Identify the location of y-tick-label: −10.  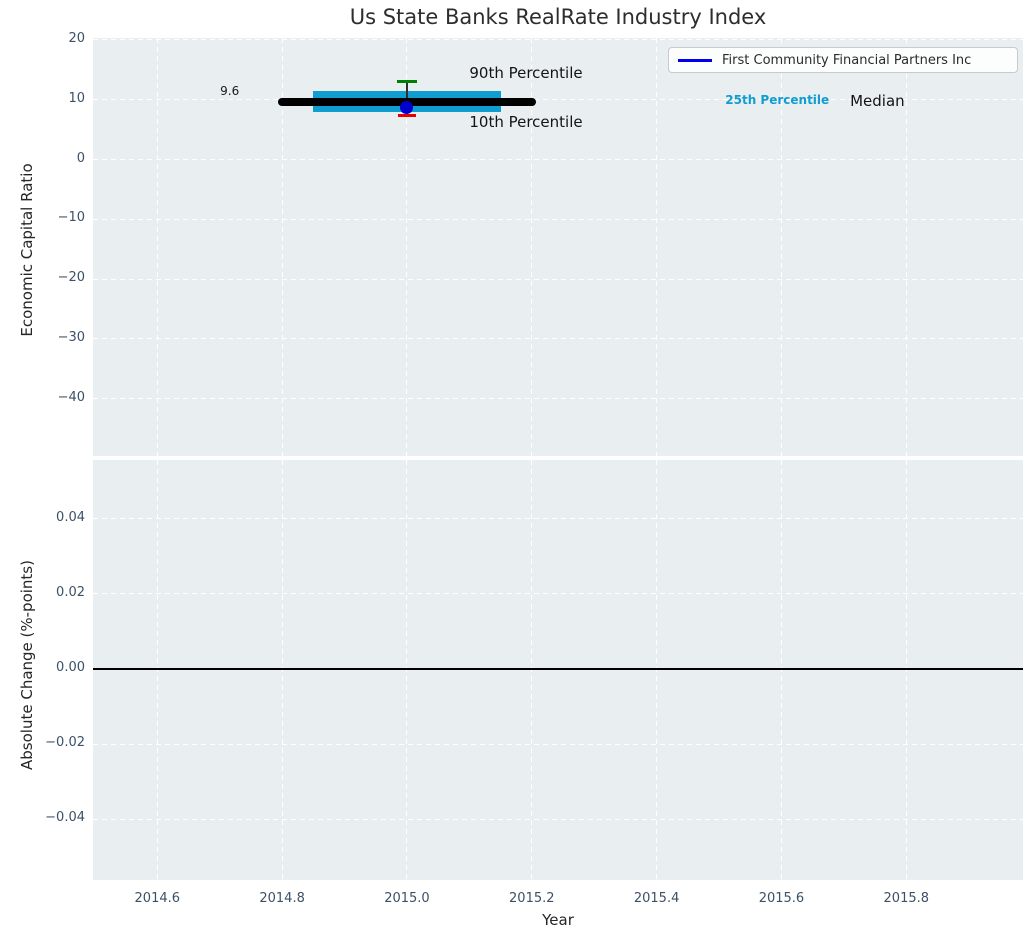
(71, 218).